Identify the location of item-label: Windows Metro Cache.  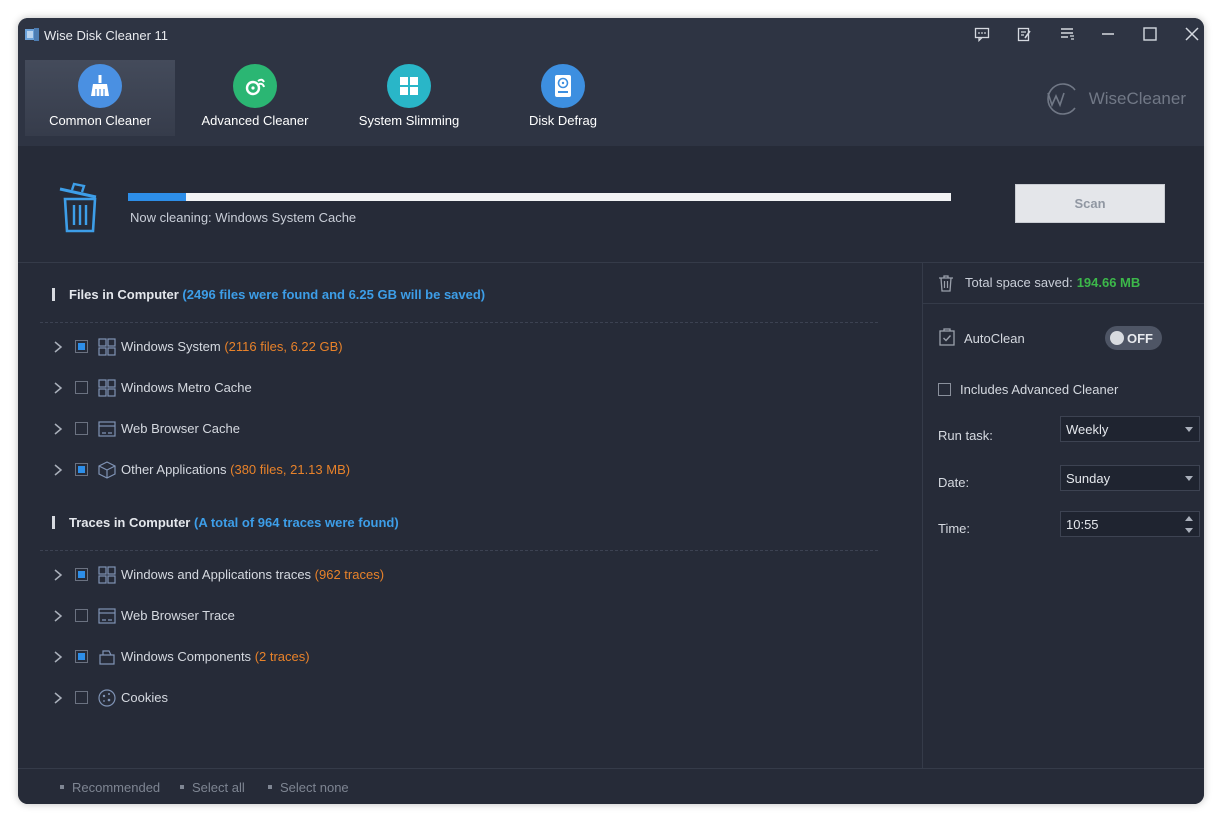
(186, 387).